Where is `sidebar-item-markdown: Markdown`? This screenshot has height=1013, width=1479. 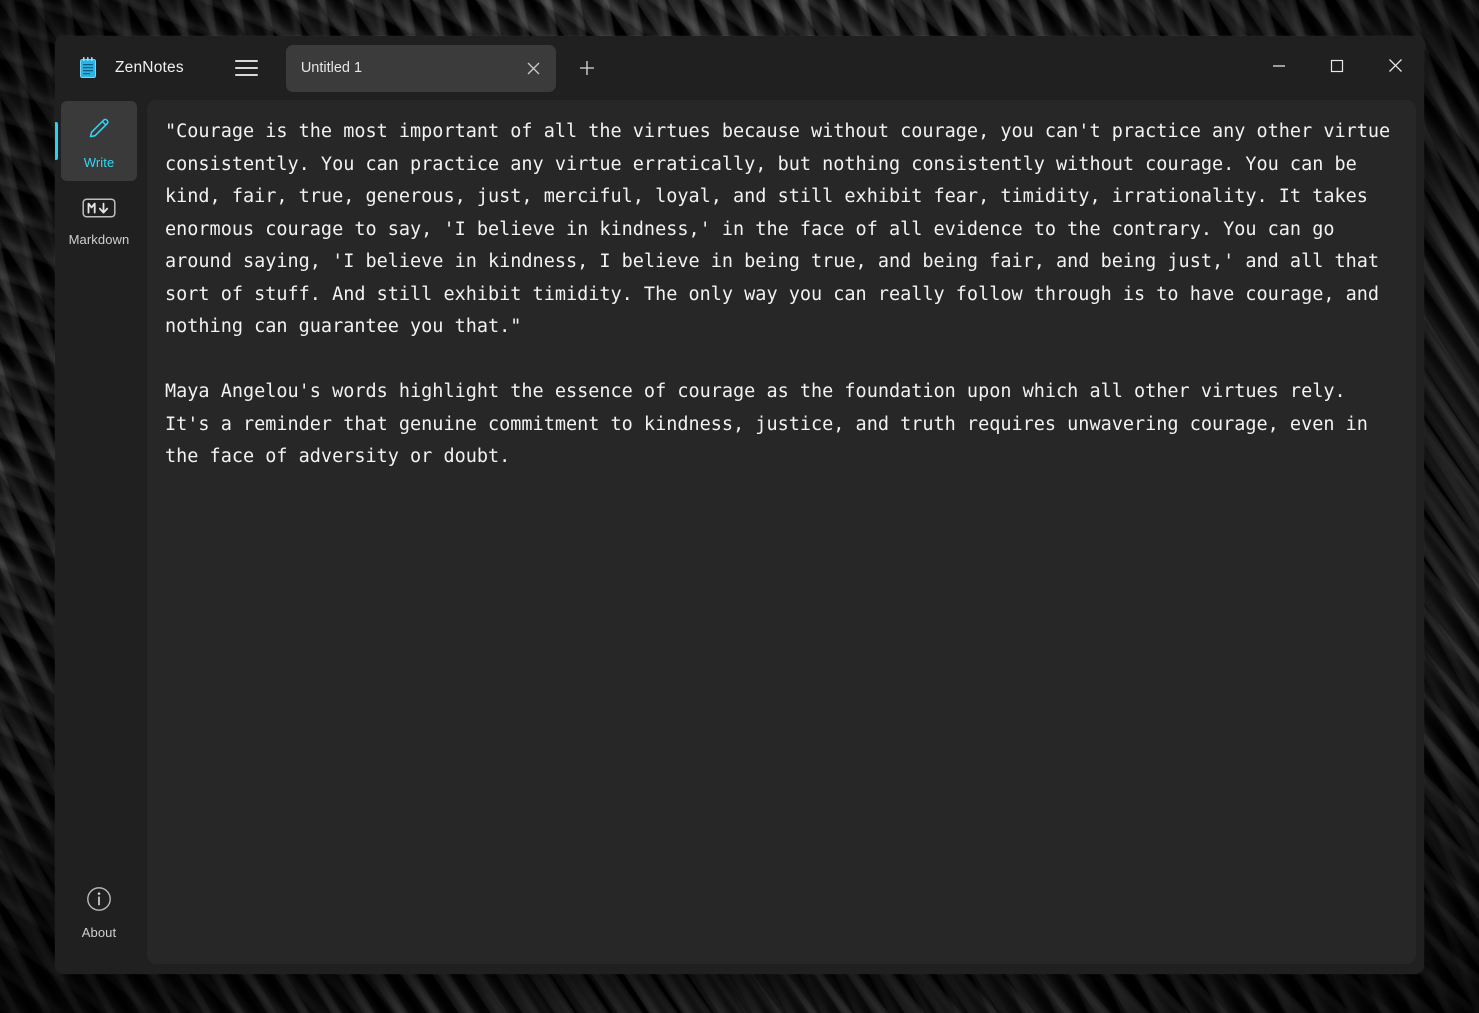
sidebar-item-markdown: Markdown is located at coordinates (99, 221).